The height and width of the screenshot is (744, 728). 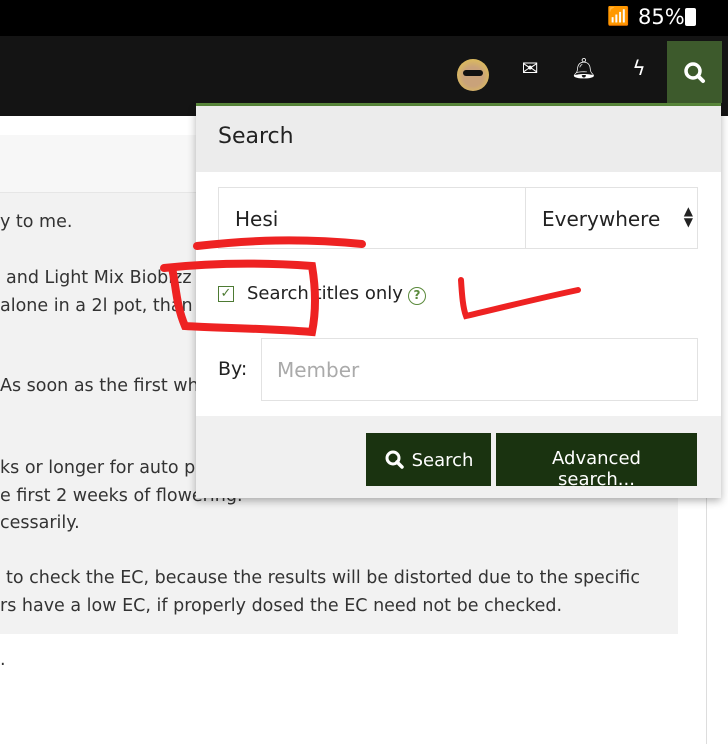 I want to click on by-label: By:, so click(x=233, y=369).